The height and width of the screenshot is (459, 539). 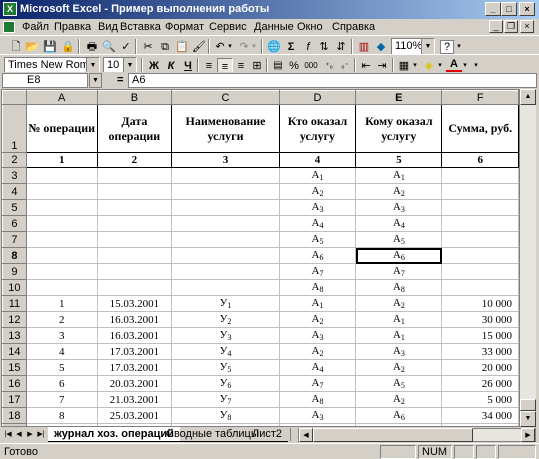 I want to click on row-header: 7, so click(x=14, y=239).